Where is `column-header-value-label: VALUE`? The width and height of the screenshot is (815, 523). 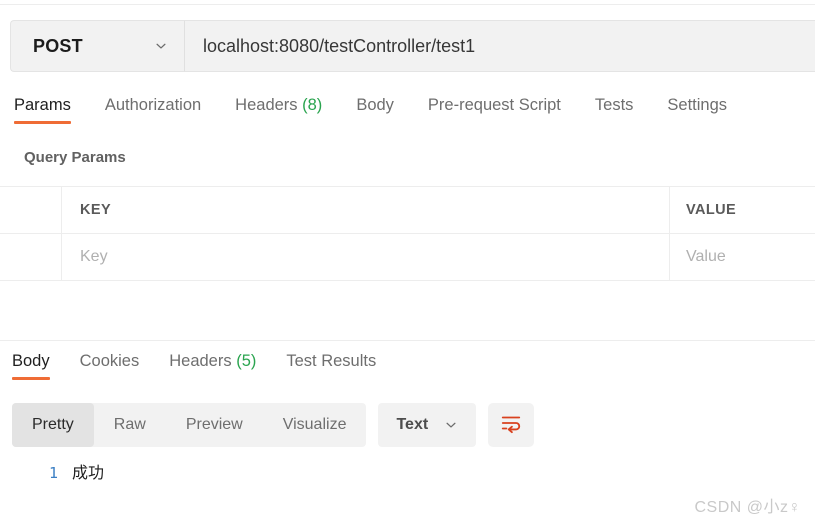 column-header-value-label: VALUE is located at coordinates (711, 210).